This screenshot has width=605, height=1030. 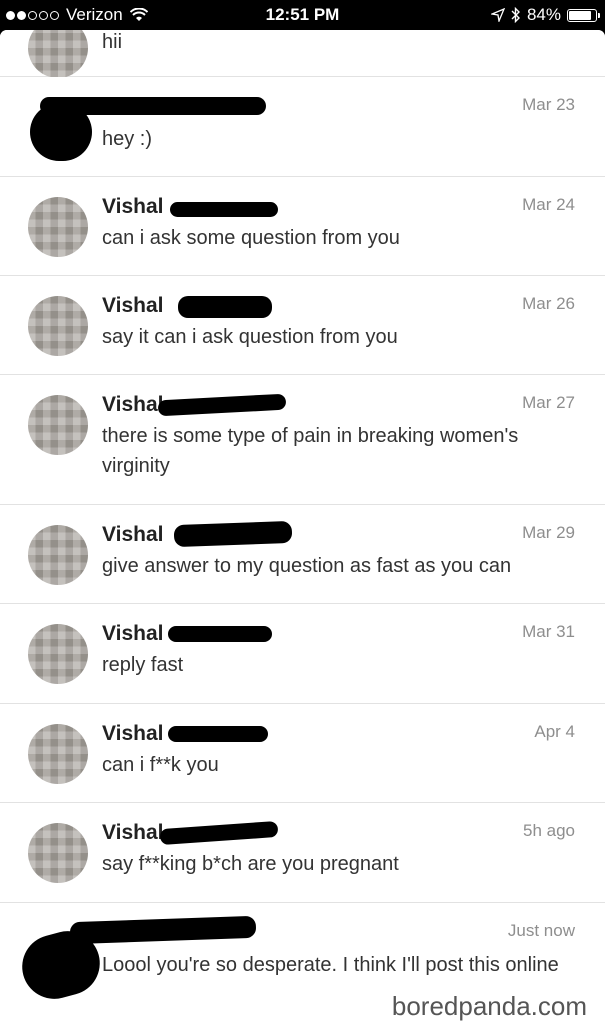 I want to click on status-right: 84%, so click(x=545, y=15).